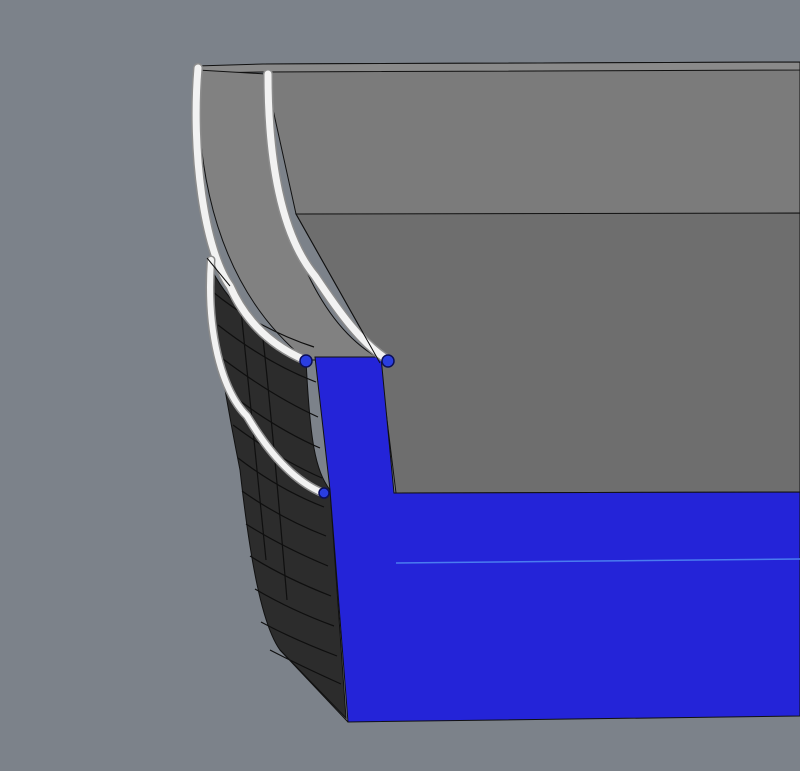  What do you see at coordinates (531, 138) in the screenshot?
I see `inner-wall-top-surface` at bounding box center [531, 138].